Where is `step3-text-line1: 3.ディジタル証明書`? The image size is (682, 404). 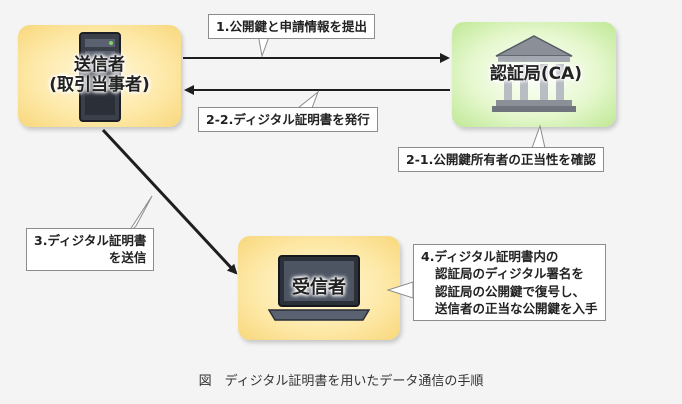
step3-text-line1: 3.ディジタル証明書 is located at coordinates (90, 240).